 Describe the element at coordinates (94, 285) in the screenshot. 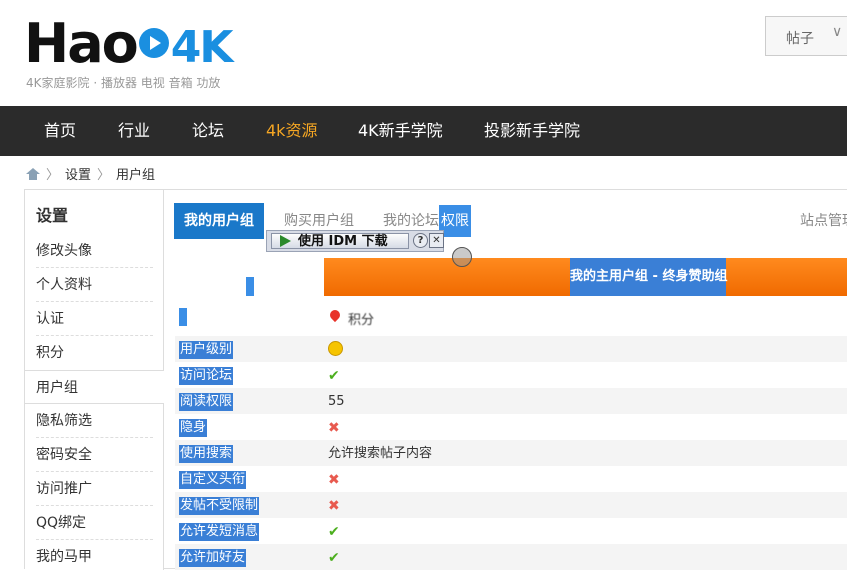

I see `sidebar-item-profile: 个人资料` at that location.